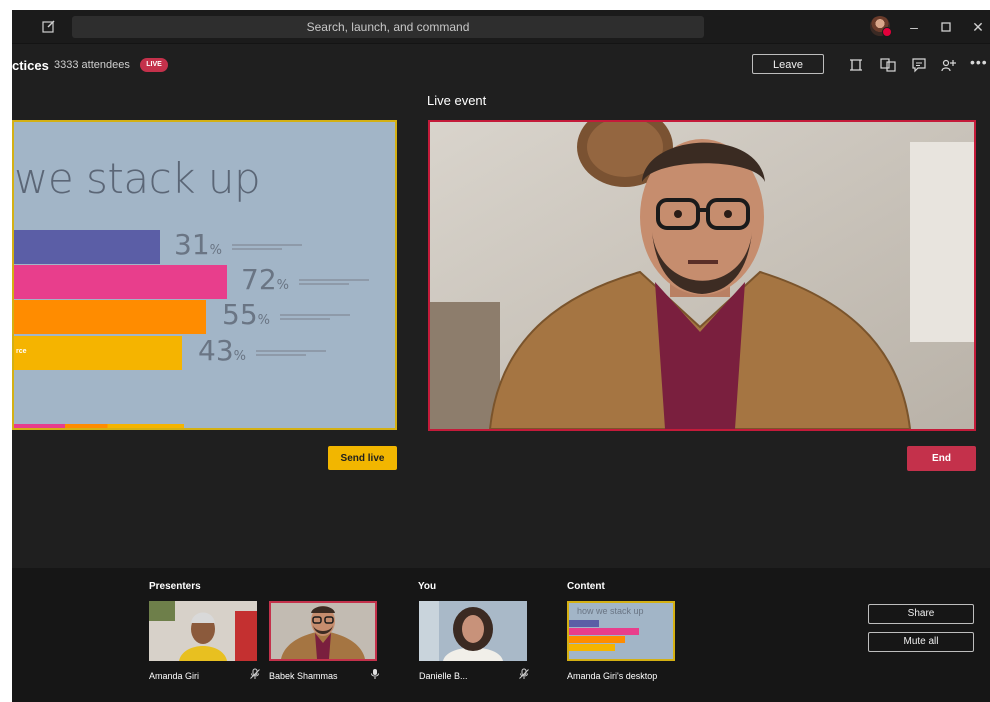 This screenshot has height=702, width=990. Describe the element at coordinates (265, 279) in the screenshot. I see `slide-bar-percent: 72%` at that location.